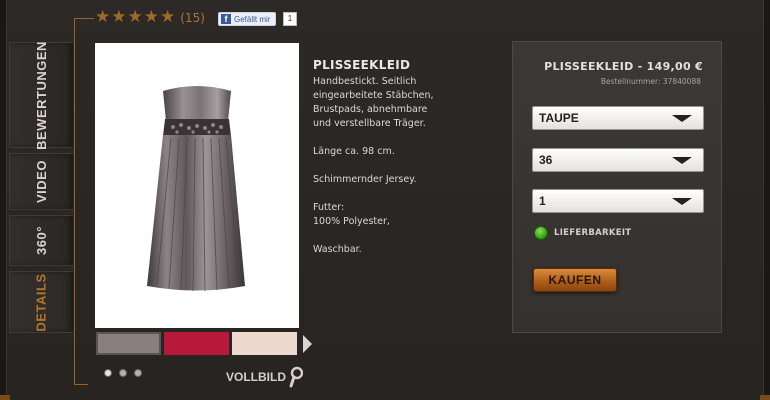 The height and width of the screenshot is (400, 770). I want to click on description-line: Handbestickt. Seitlich, so click(365, 81).